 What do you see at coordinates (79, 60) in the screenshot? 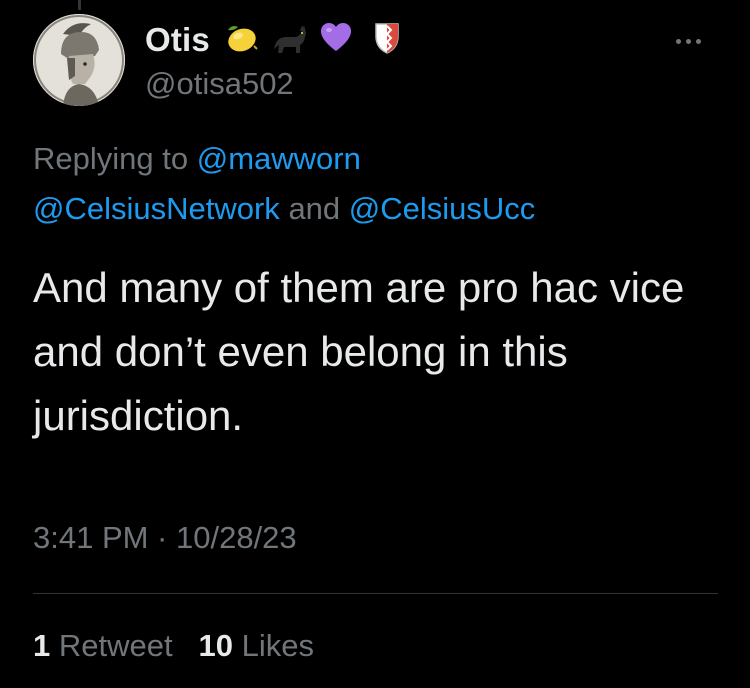
I see `avatar` at bounding box center [79, 60].